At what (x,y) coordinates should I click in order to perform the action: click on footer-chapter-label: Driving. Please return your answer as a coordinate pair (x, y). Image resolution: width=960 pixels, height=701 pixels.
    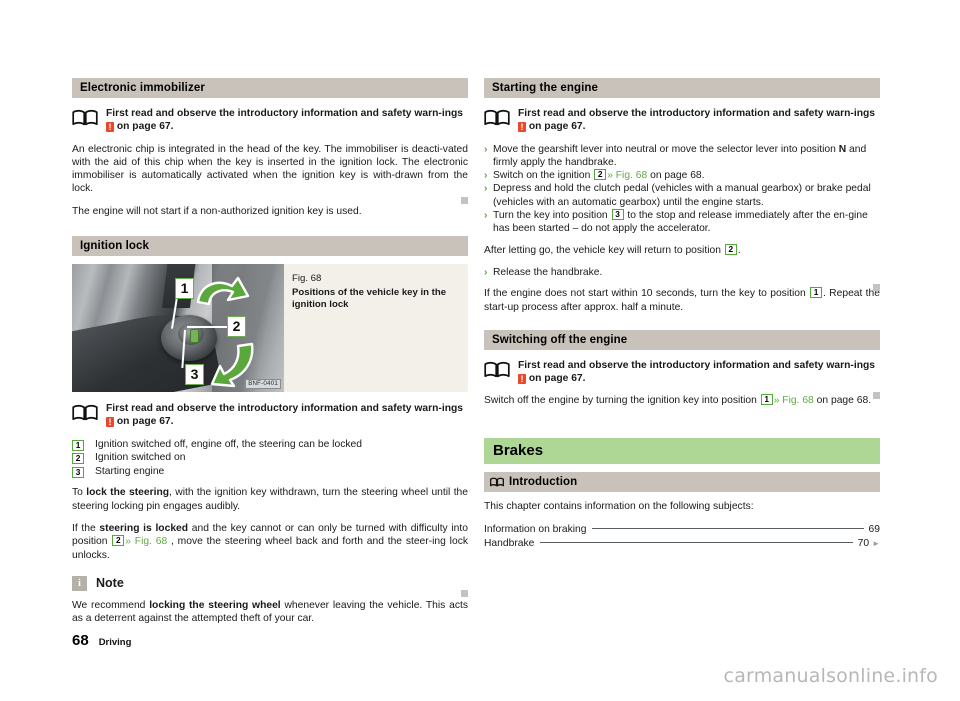
    Looking at the image, I should click on (115, 642).